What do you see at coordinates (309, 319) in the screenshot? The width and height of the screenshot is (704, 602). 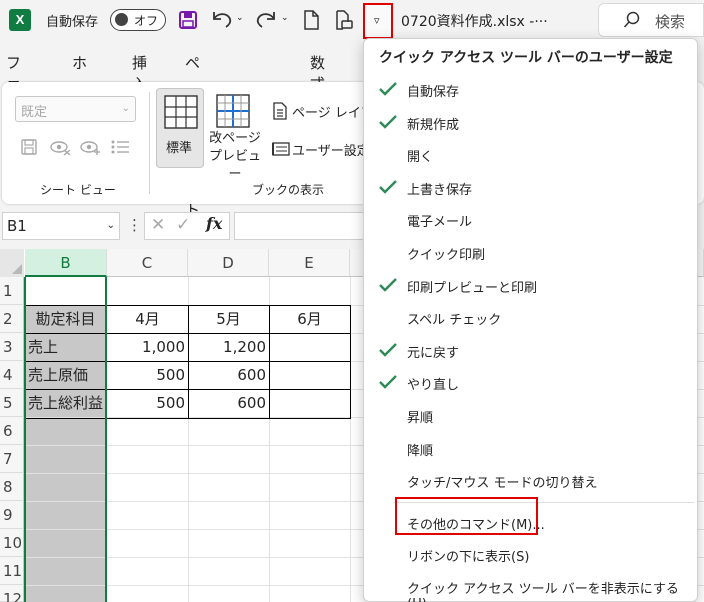 I see `cell-e2: 6月` at bounding box center [309, 319].